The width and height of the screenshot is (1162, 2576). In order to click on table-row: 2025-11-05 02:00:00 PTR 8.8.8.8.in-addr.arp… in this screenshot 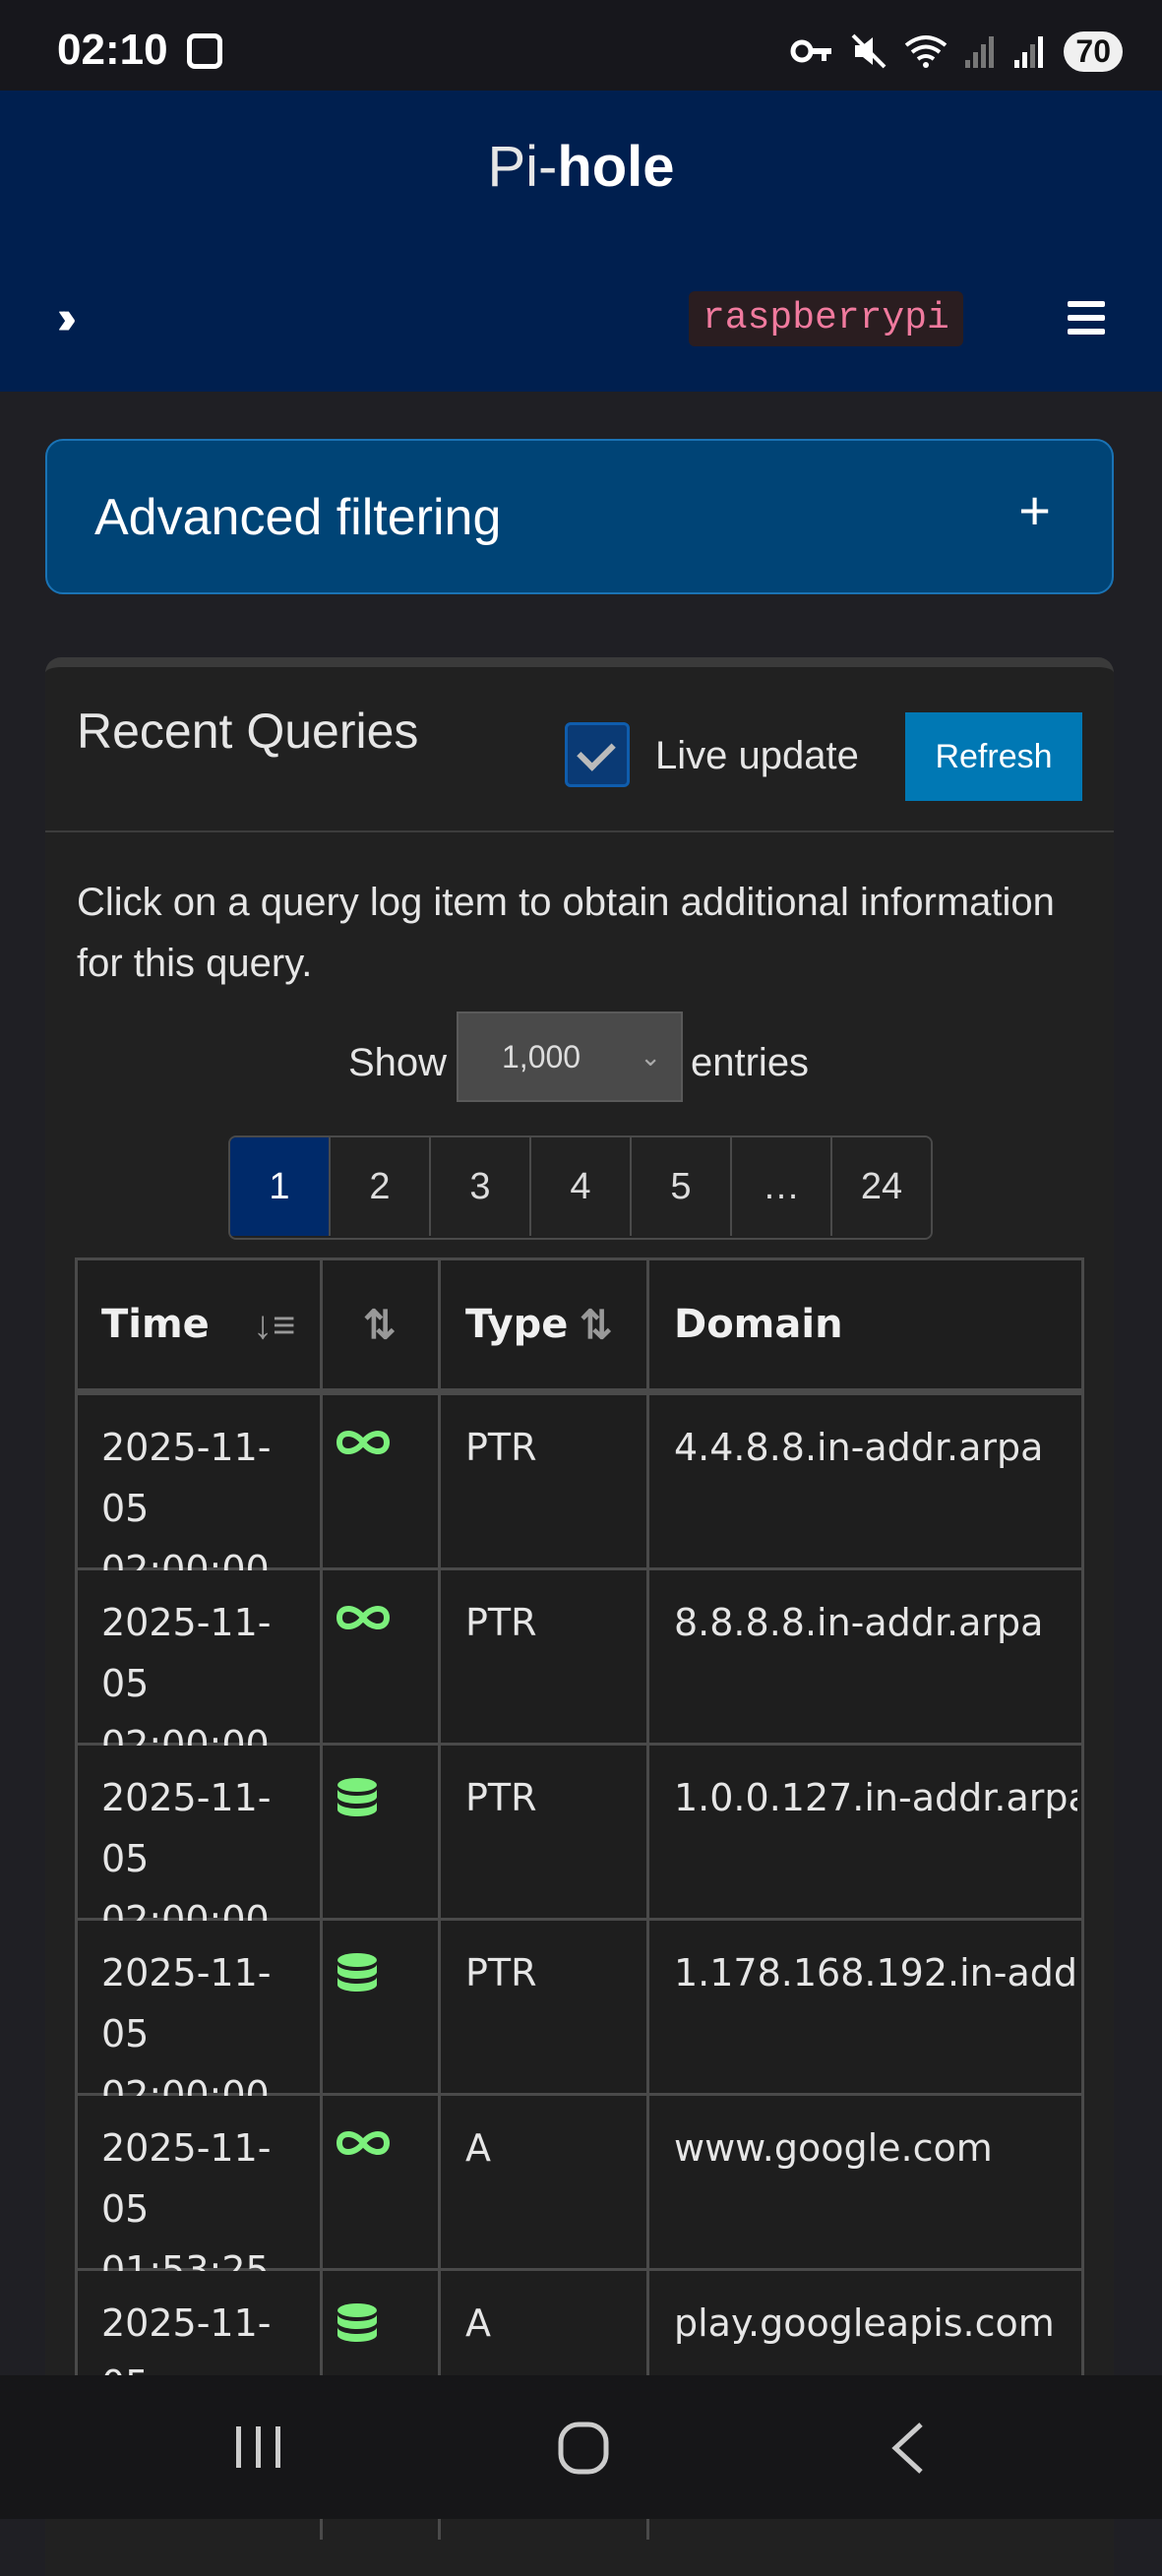, I will do `click(579, 1668)`.